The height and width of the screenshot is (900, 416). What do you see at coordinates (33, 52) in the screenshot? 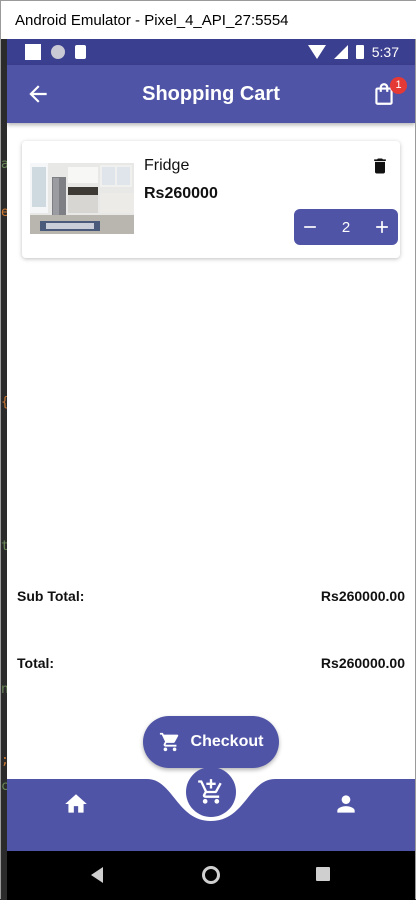
I see `notification-square-icon` at bounding box center [33, 52].